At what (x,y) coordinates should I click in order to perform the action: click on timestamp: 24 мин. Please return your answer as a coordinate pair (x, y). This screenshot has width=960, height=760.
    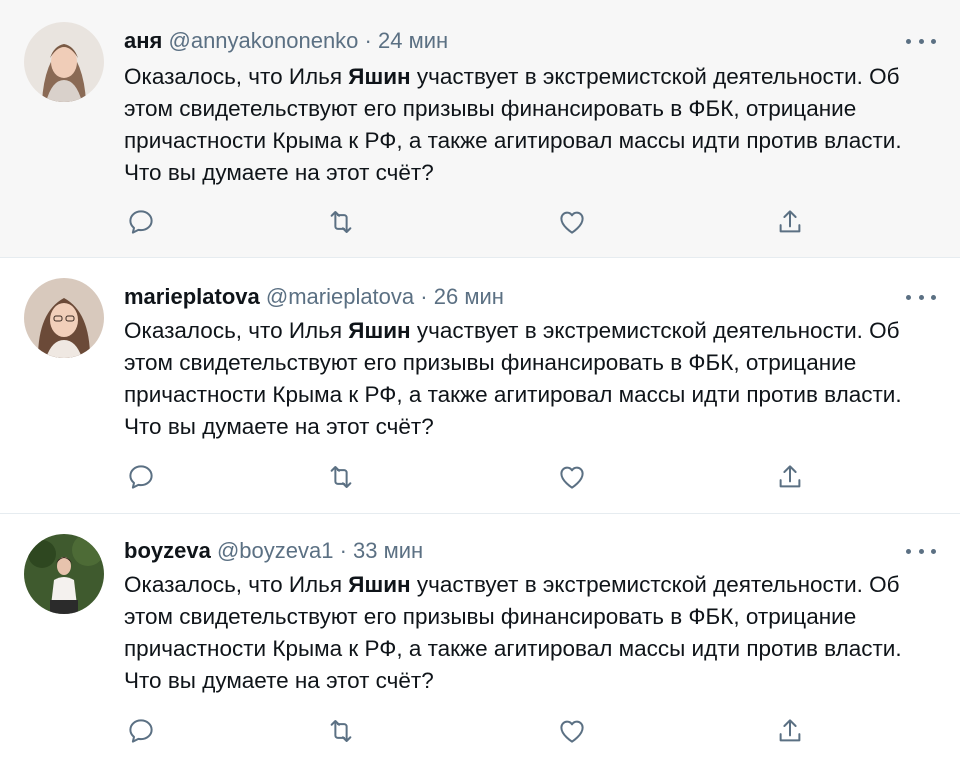
    Looking at the image, I should click on (413, 40).